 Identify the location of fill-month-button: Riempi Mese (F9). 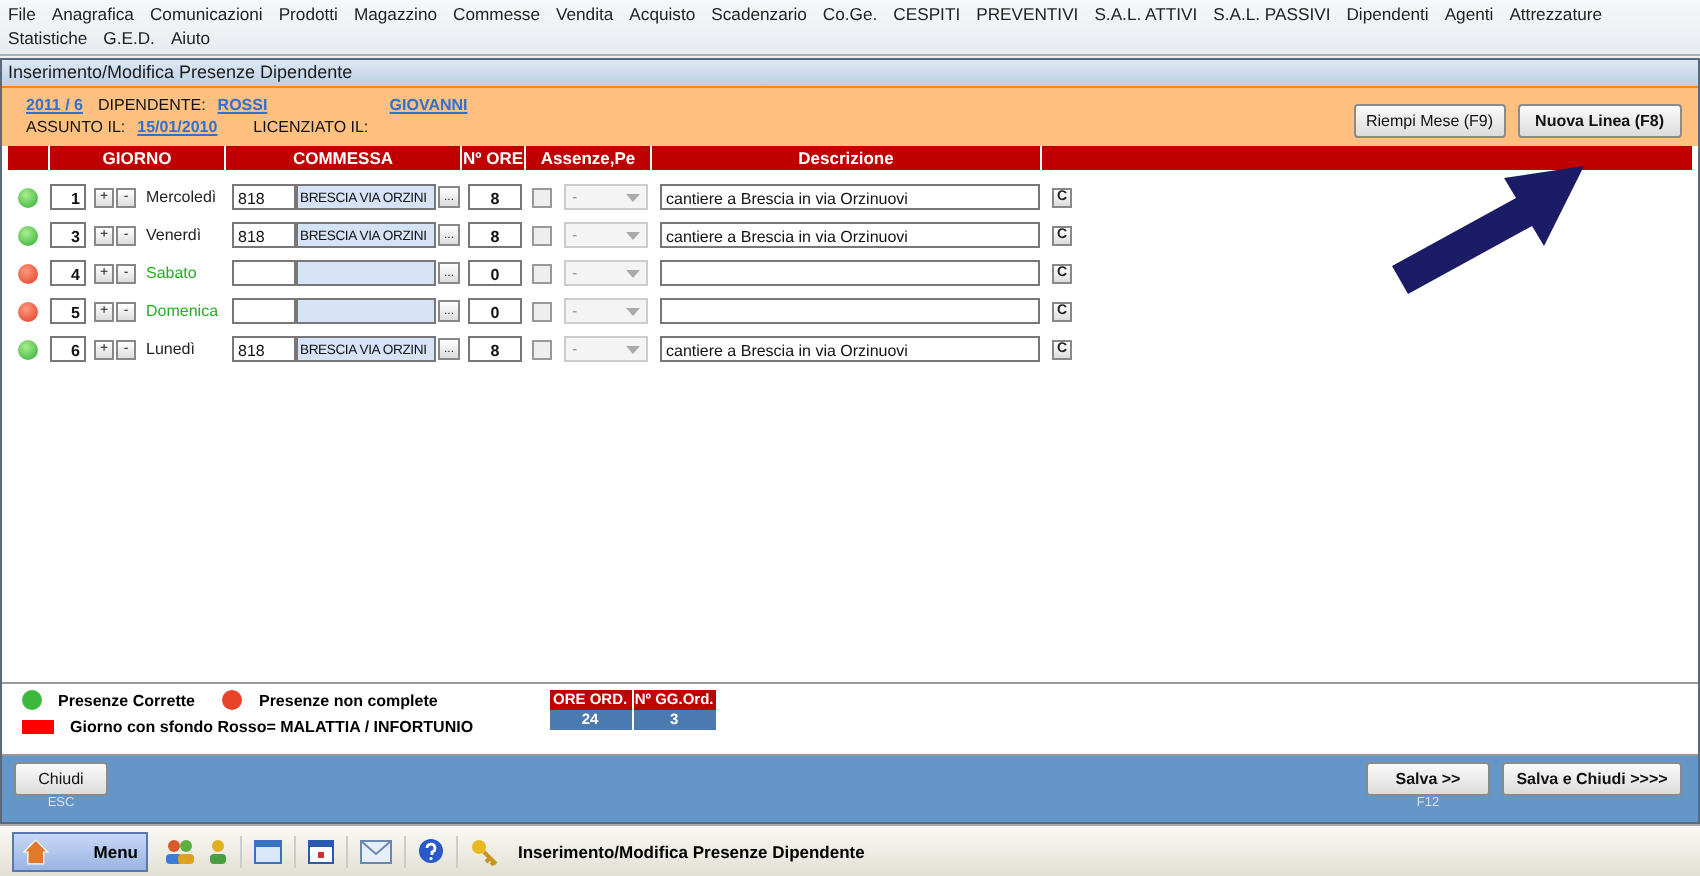
(1429, 121).